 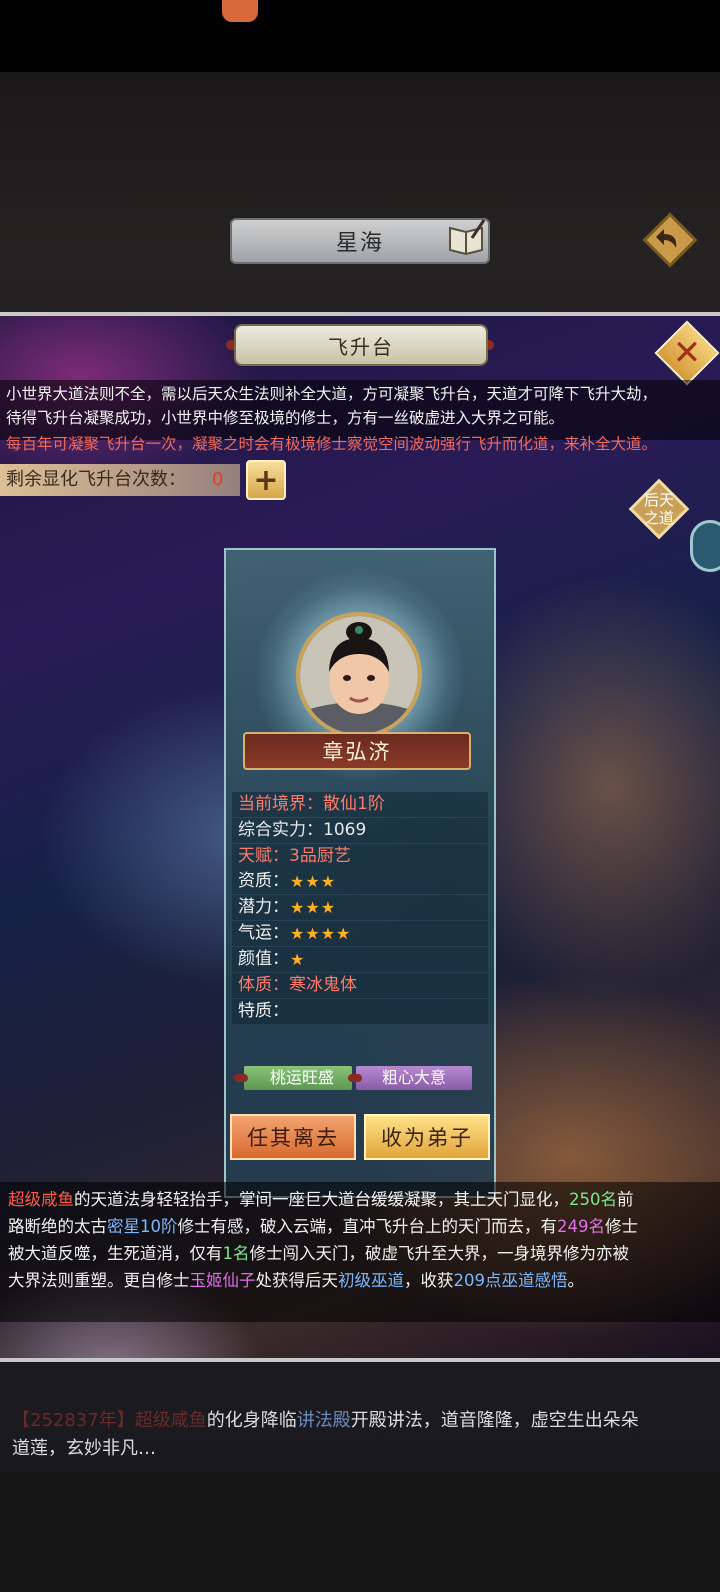 What do you see at coordinates (576, 1280) in the screenshot?
I see `result-text: 。` at bounding box center [576, 1280].